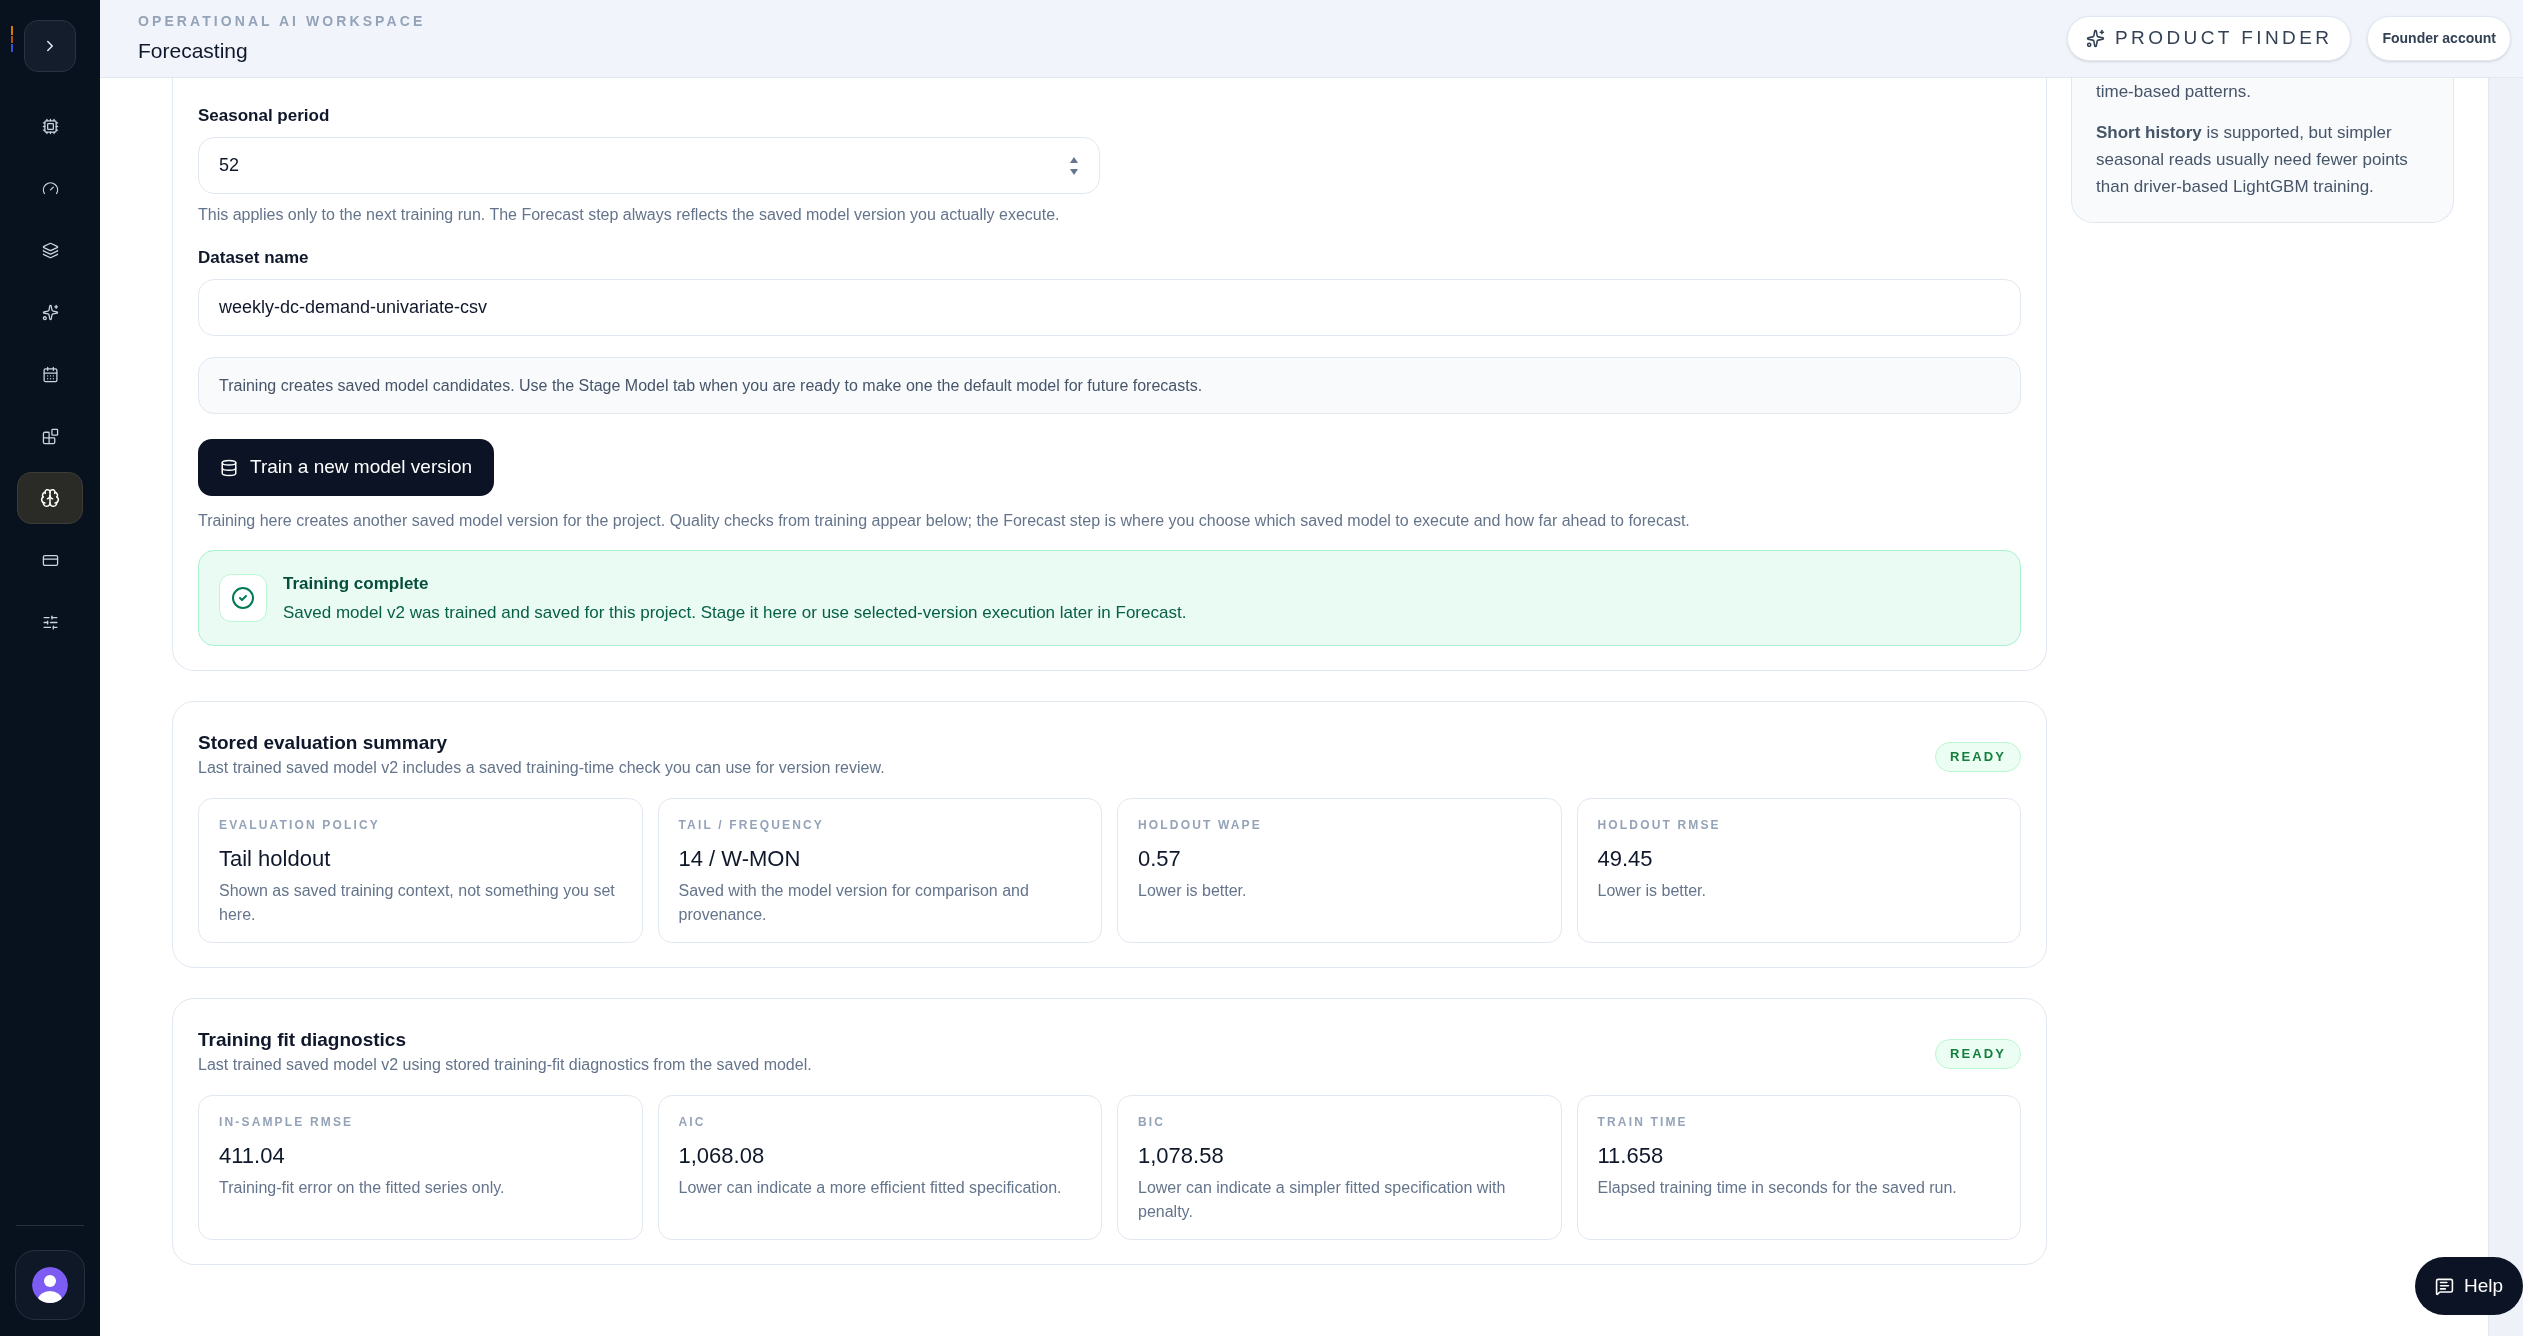 This screenshot has width=2523, height=1336. What do you see at coordinates (1631, 1156) in the screenshot?
I see `metric-value: 11.658` at bounding box center [1631, 1156].